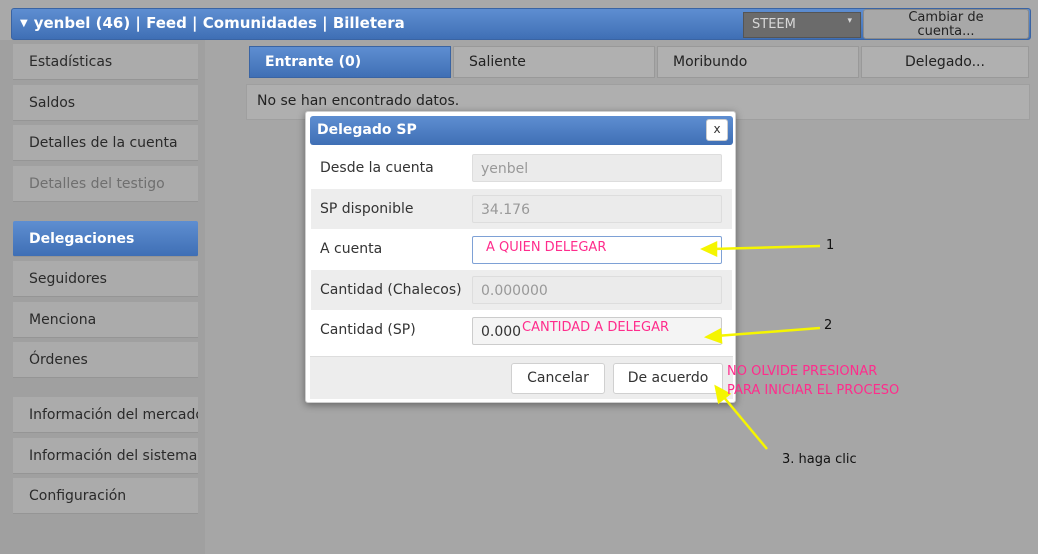 The height and width of the screenshot is (554, 1038). What do you see at coordinates (105, 320) in the screenshot?
I see `sidebar-item-menciona: Menciona` at bounding box center [105, 320].